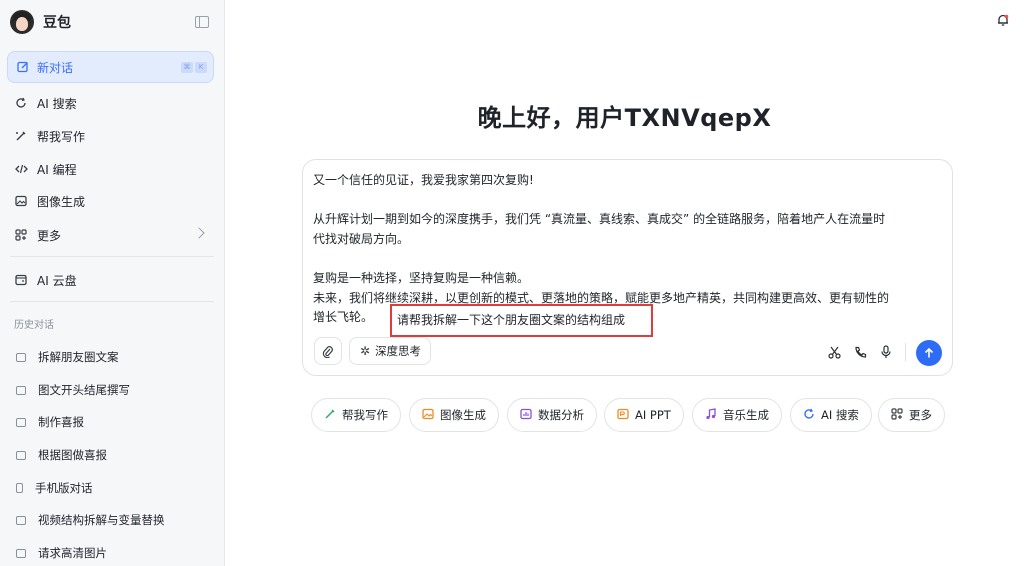 This screenshot has height=566, width=1024. Describe the element at coordinates (40, 22) in the screenshot. I see `brand: 豆包` at that location.